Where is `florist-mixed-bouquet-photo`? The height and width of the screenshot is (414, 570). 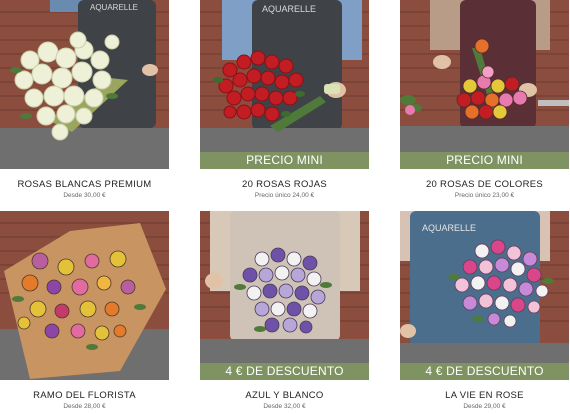 florist-mixed-bouquet-photo is located at coordinates (84, 295).